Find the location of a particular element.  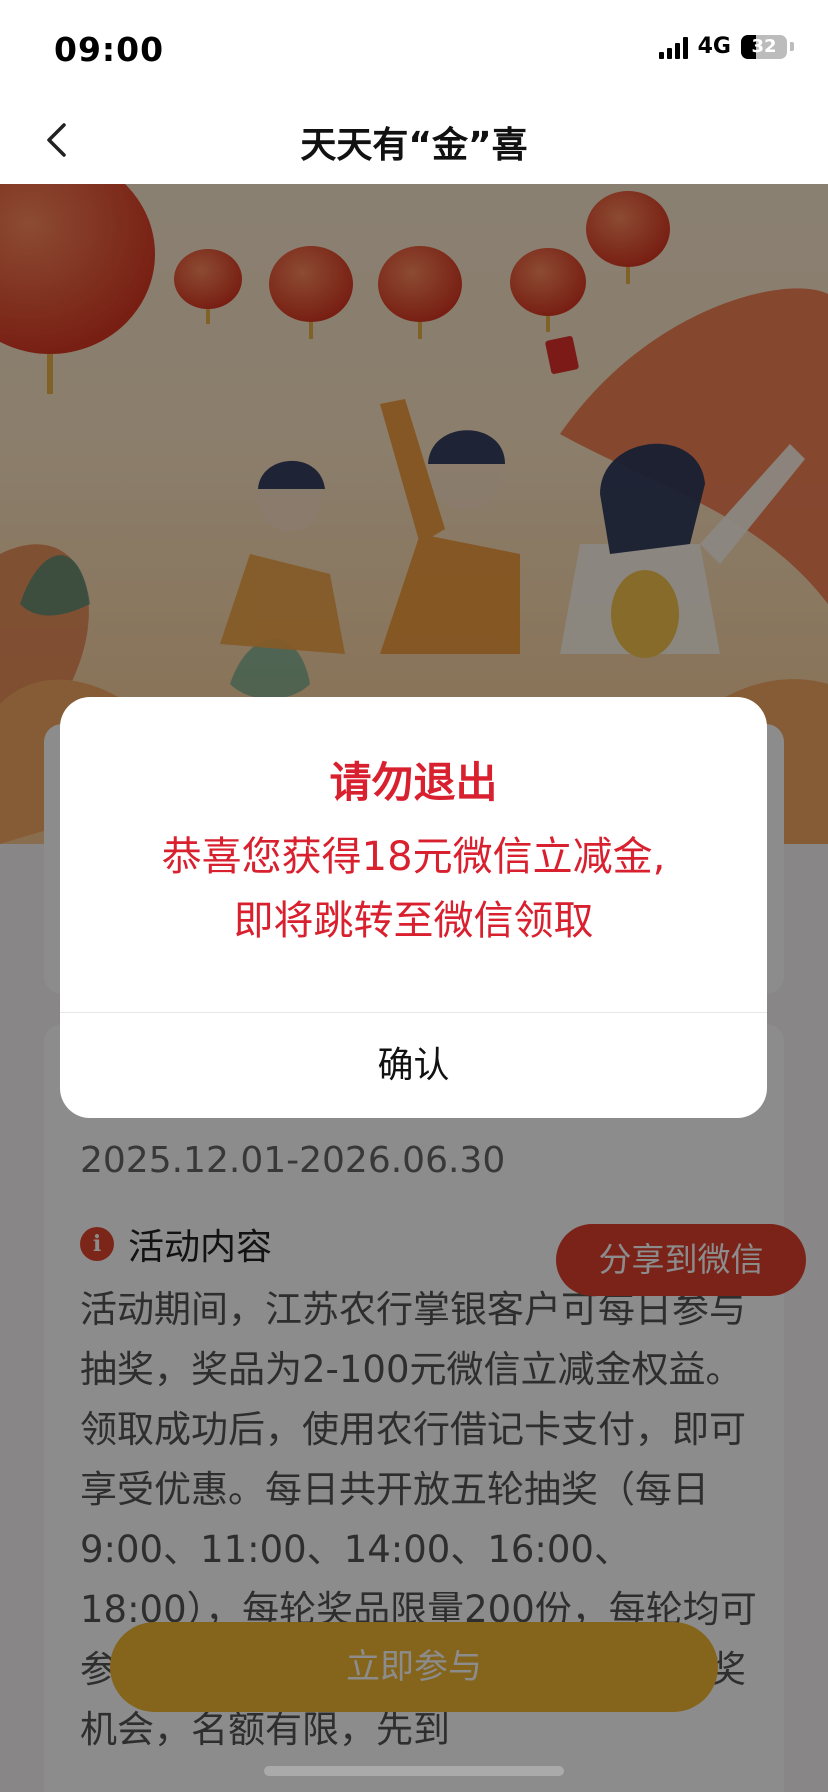

battery-level: 32 is located at coordinates (764, 46).